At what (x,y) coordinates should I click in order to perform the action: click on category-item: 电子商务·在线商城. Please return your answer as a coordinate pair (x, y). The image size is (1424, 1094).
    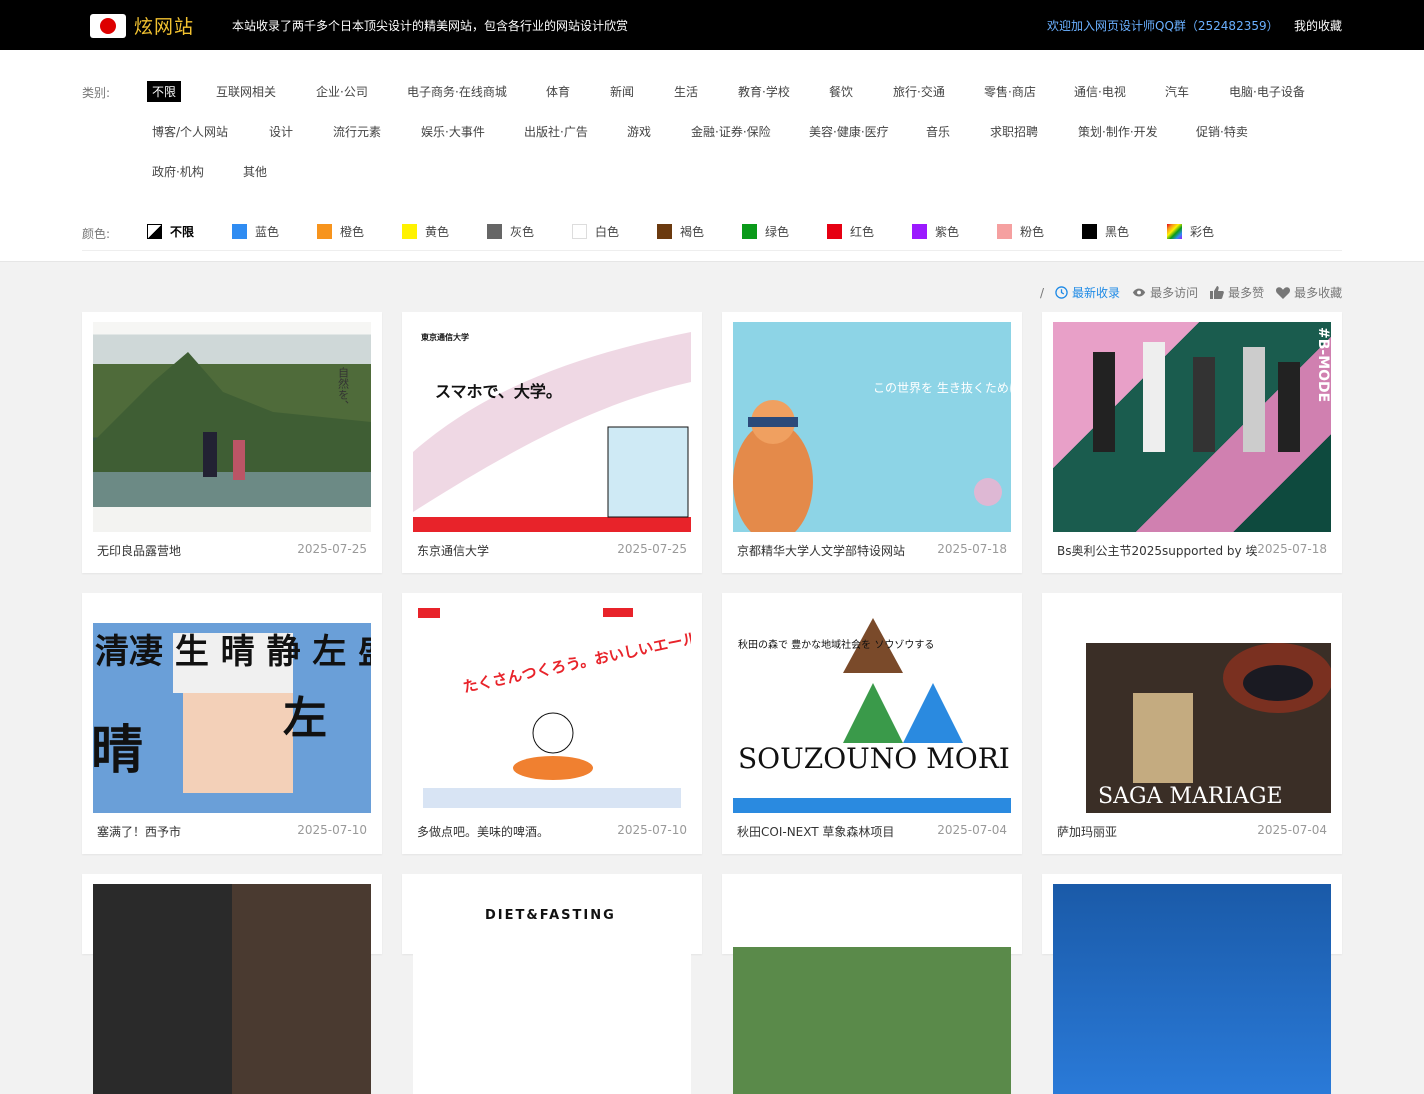
    Looking at the image, I should click on (457, 91).